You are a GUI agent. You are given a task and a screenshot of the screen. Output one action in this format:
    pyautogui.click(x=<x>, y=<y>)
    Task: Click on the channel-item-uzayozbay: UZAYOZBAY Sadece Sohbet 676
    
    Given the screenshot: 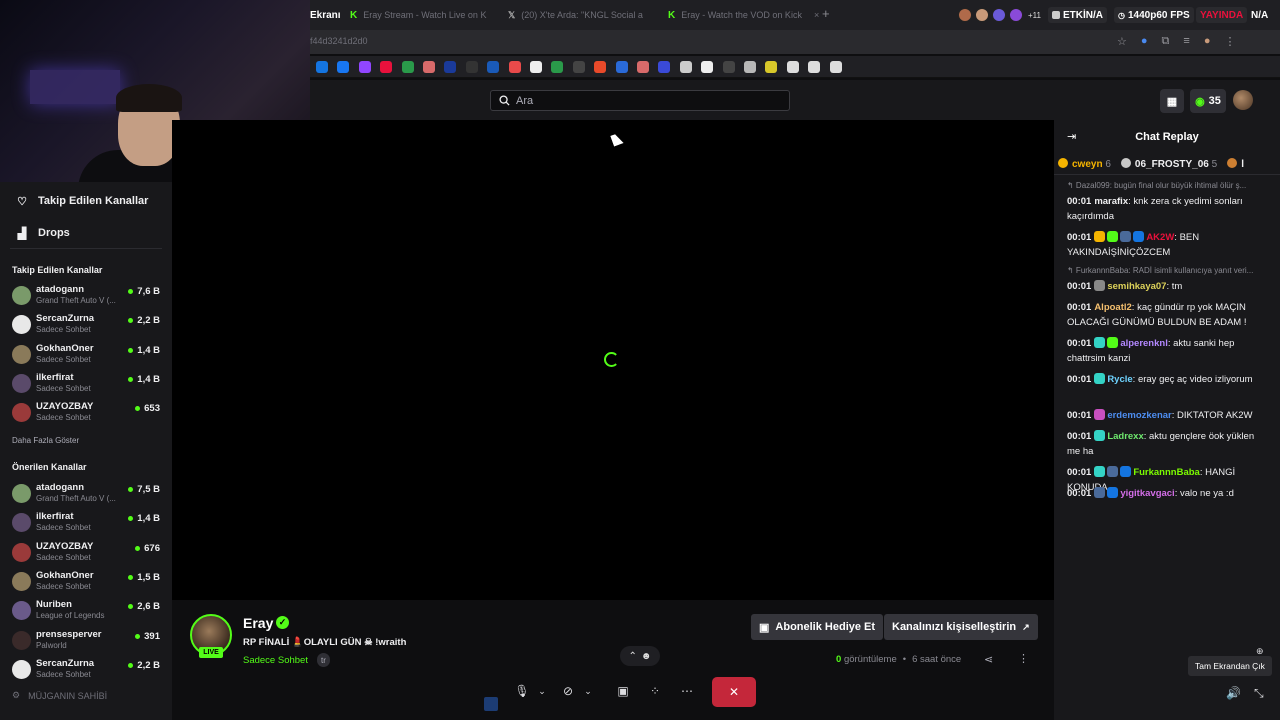 What is the action you would take?
    pyautogui.click(x=87, y=553)
    